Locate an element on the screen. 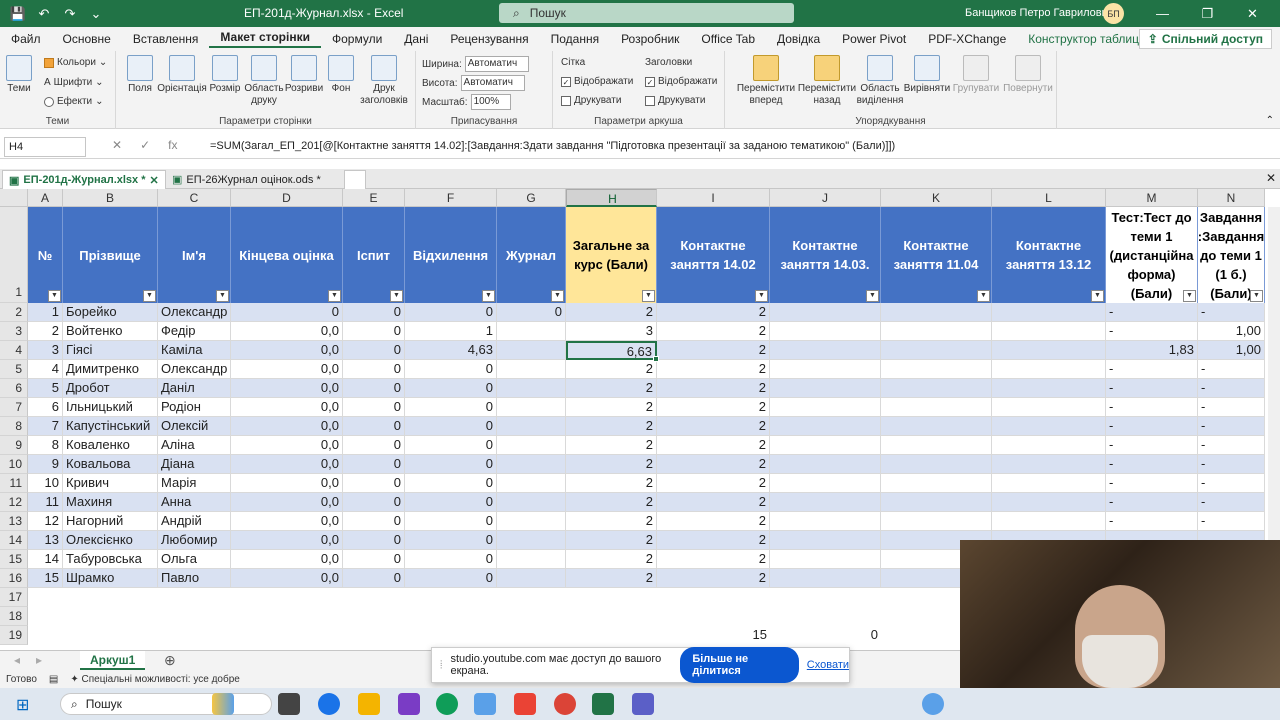 The width and height of the screenshot is (1280, 720). teams-icon is located at coordinates (643, 704).